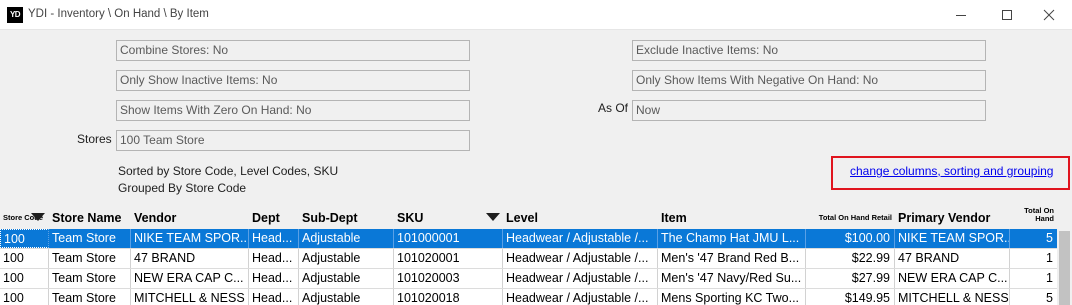  What do you see at coordinates (850, 218) in the screenshot?
I see `header-total-retail: Total On Hand Retail` at bounding box center [850, 218].